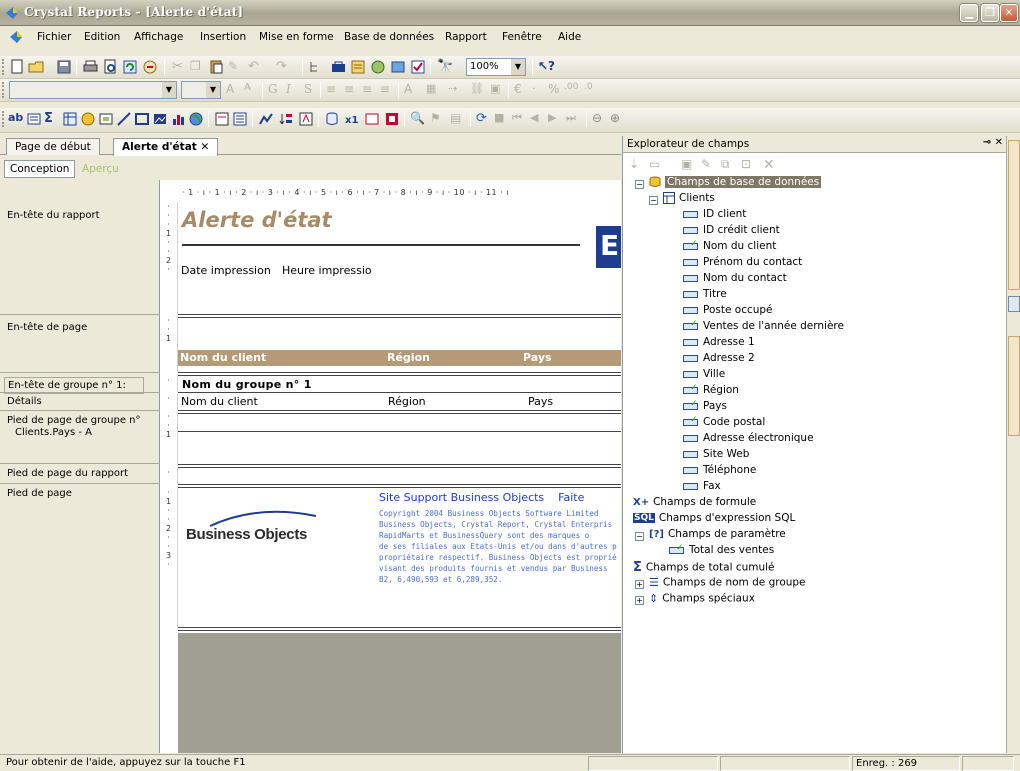 Image resolution: width=1020 pixels, height=771 pixels. Describe the element at coordinates (338, 67) in the screenshot. I see `toolbox-icon` at that location.